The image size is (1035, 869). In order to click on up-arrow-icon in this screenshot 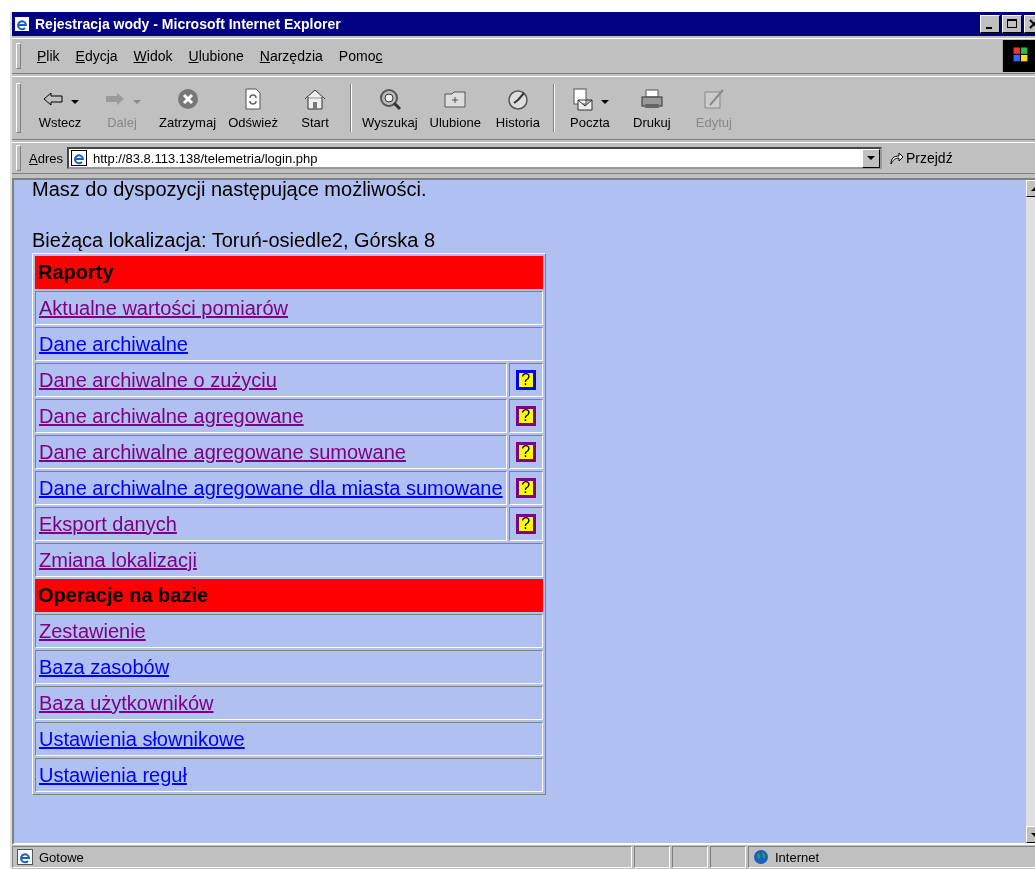, I will do `click(1032, 188)`.